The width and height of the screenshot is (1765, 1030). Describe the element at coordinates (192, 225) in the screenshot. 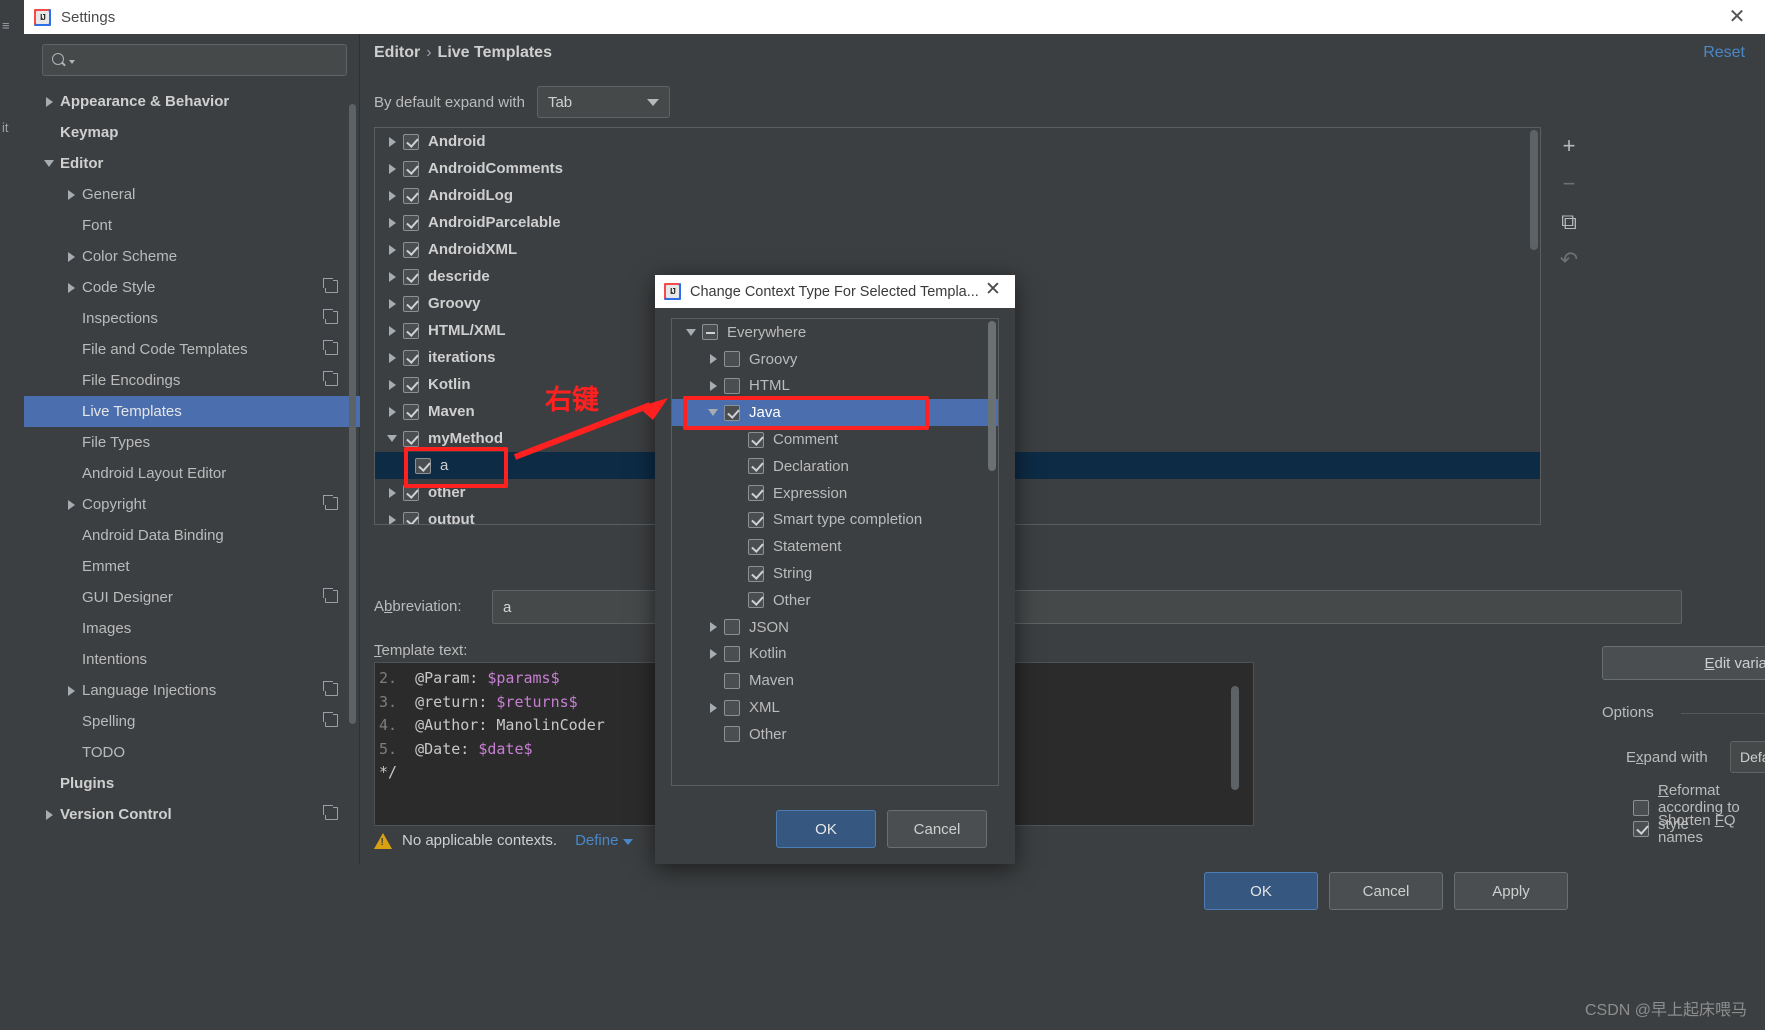

I see `sidebar-item-font: Font` at that location.